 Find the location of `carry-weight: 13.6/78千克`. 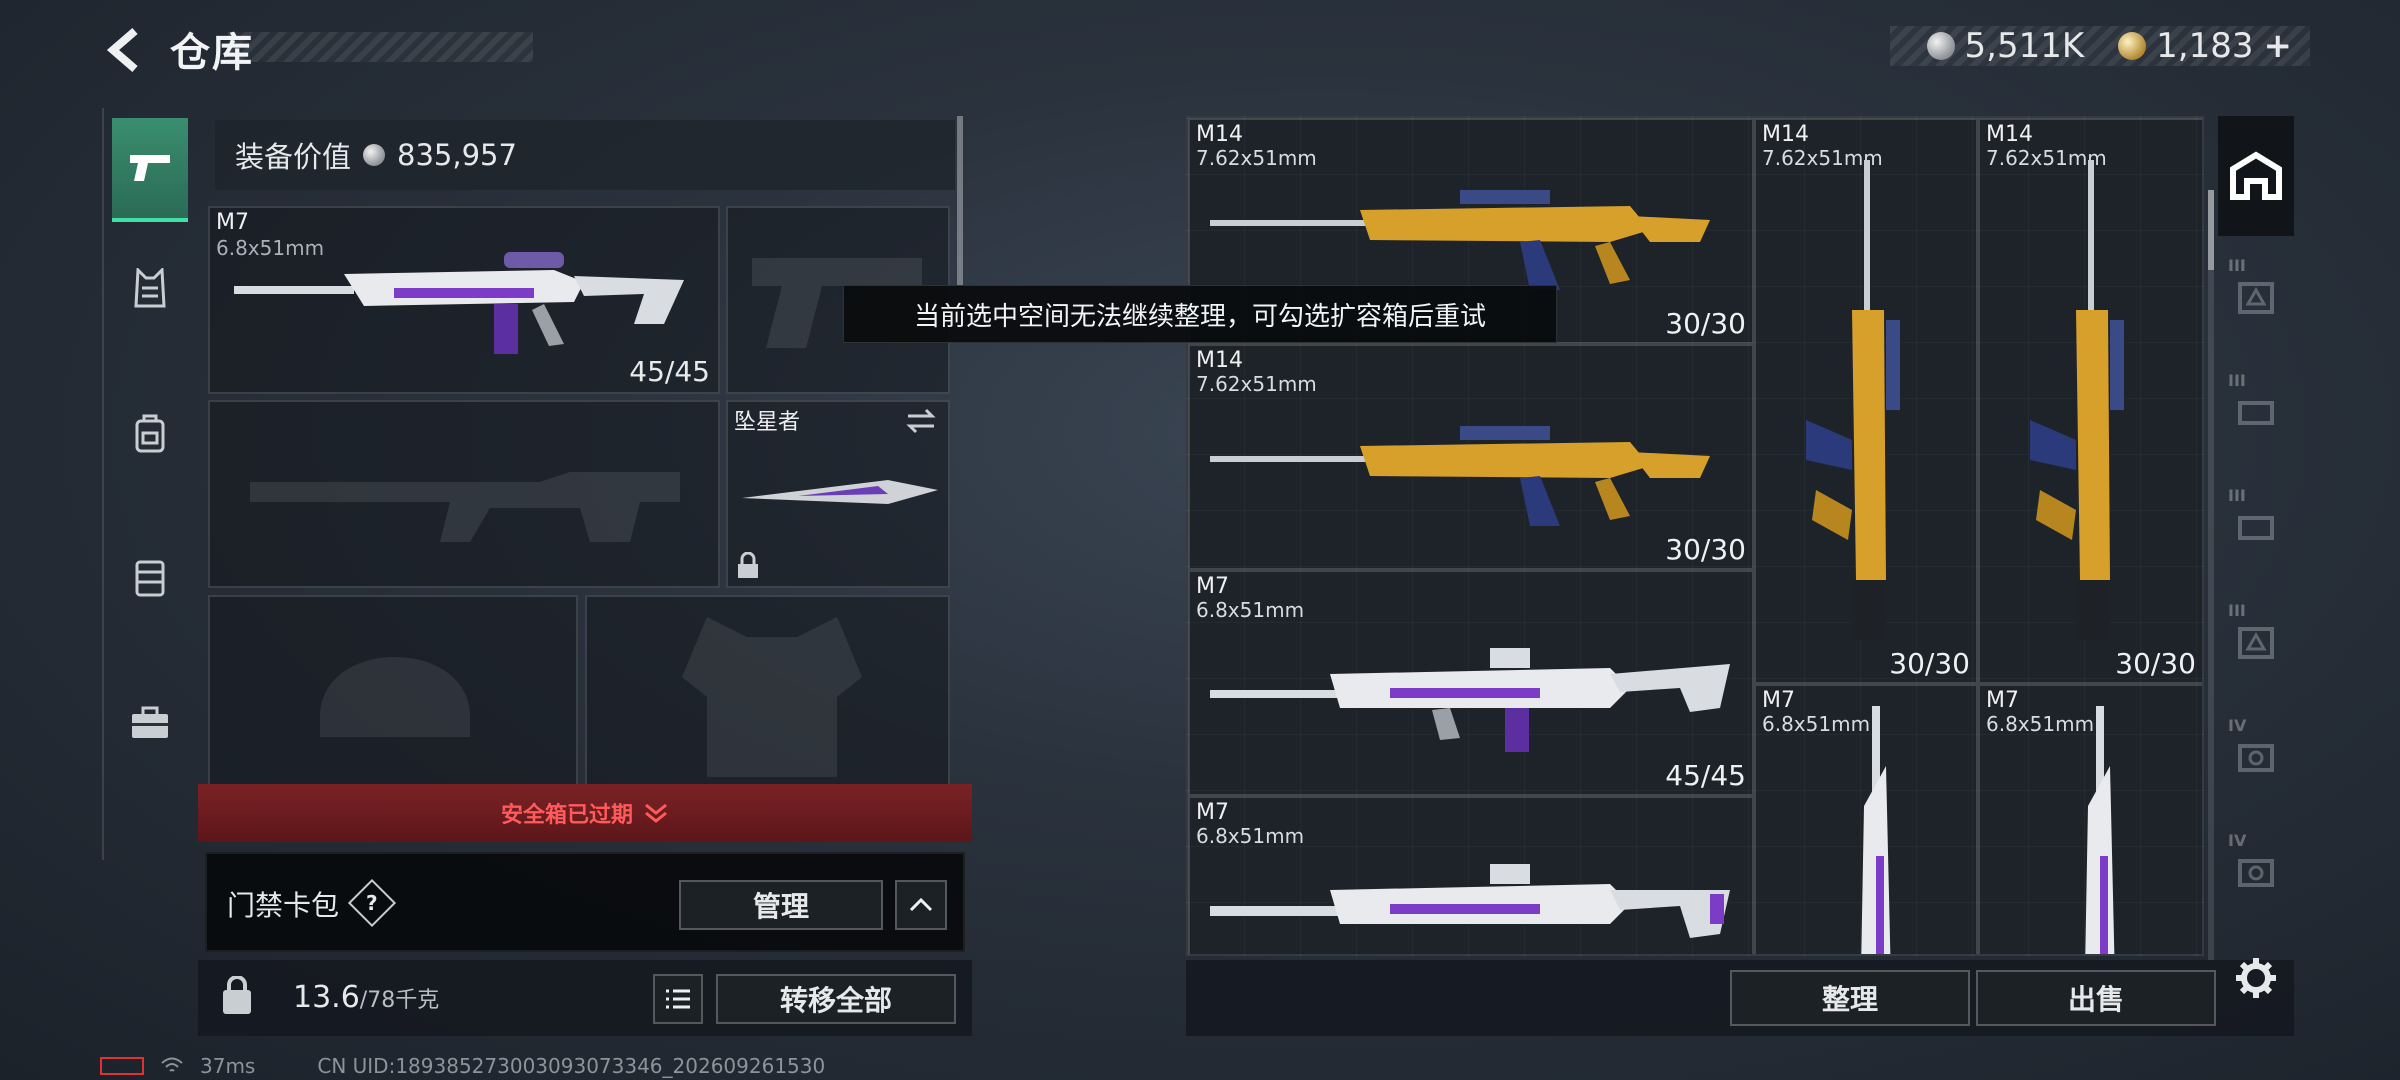

carry-weight: 13.6/78千克 is located at coordinates (366, 997).